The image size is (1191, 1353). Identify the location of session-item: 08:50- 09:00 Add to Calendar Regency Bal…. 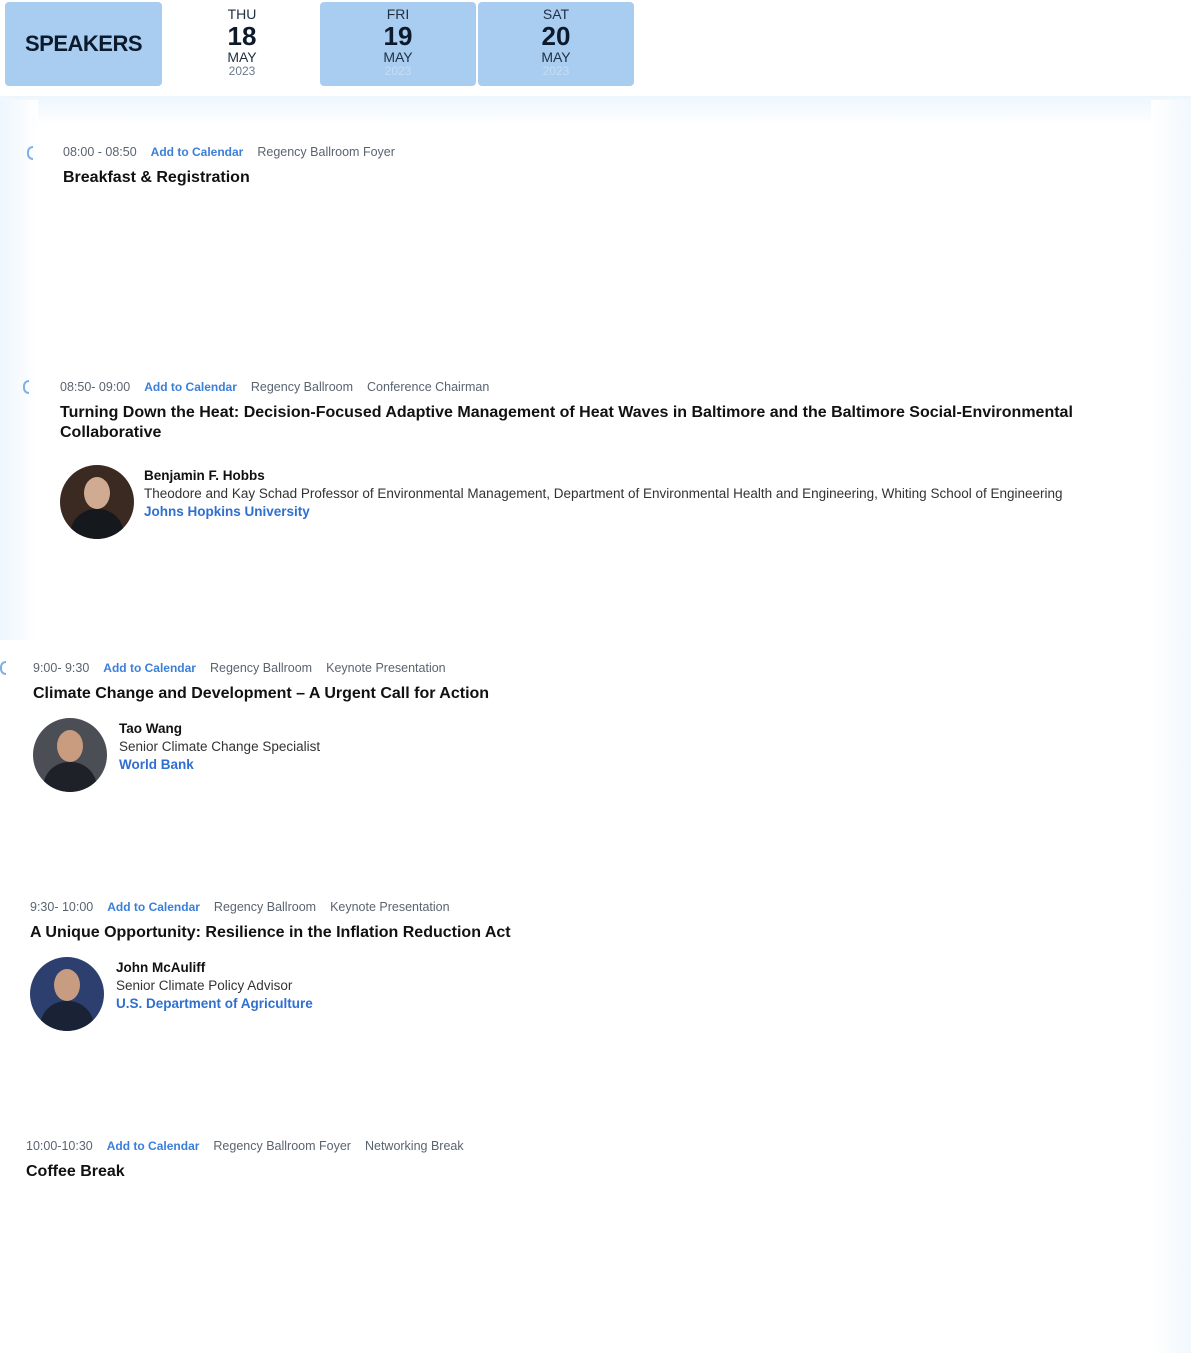
(590, 459).